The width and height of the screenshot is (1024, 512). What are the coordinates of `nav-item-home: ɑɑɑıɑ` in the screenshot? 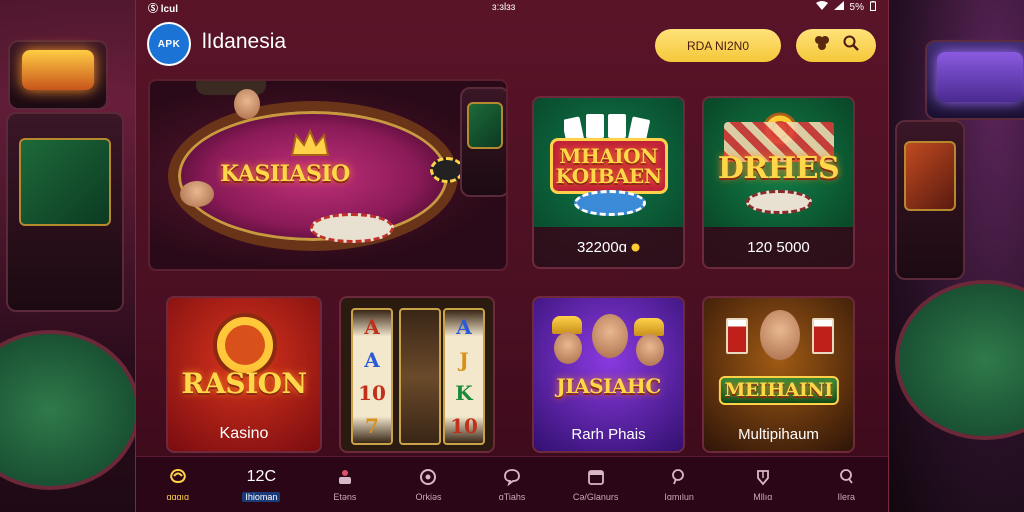 It's located at (178, 484).